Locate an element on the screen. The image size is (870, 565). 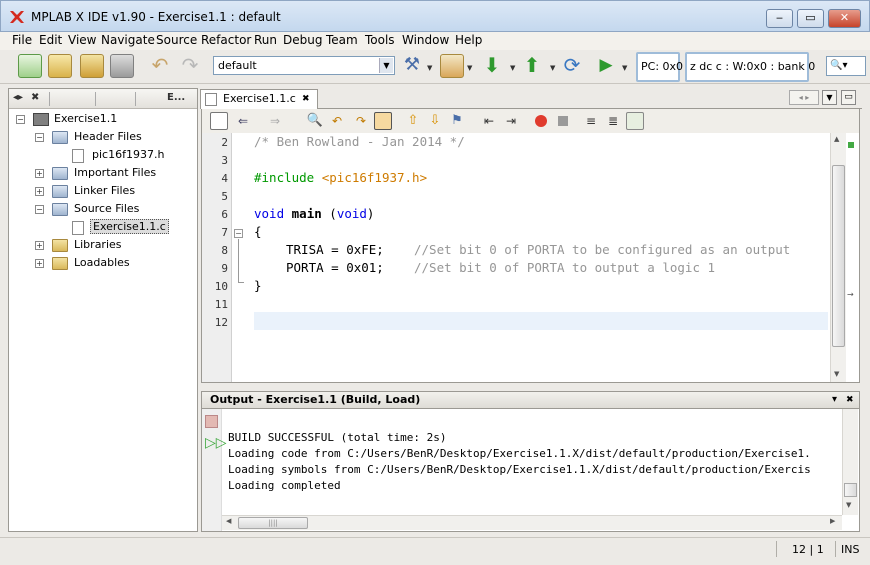
reset-icon: ⟳ is located at coordinates (572, 66).